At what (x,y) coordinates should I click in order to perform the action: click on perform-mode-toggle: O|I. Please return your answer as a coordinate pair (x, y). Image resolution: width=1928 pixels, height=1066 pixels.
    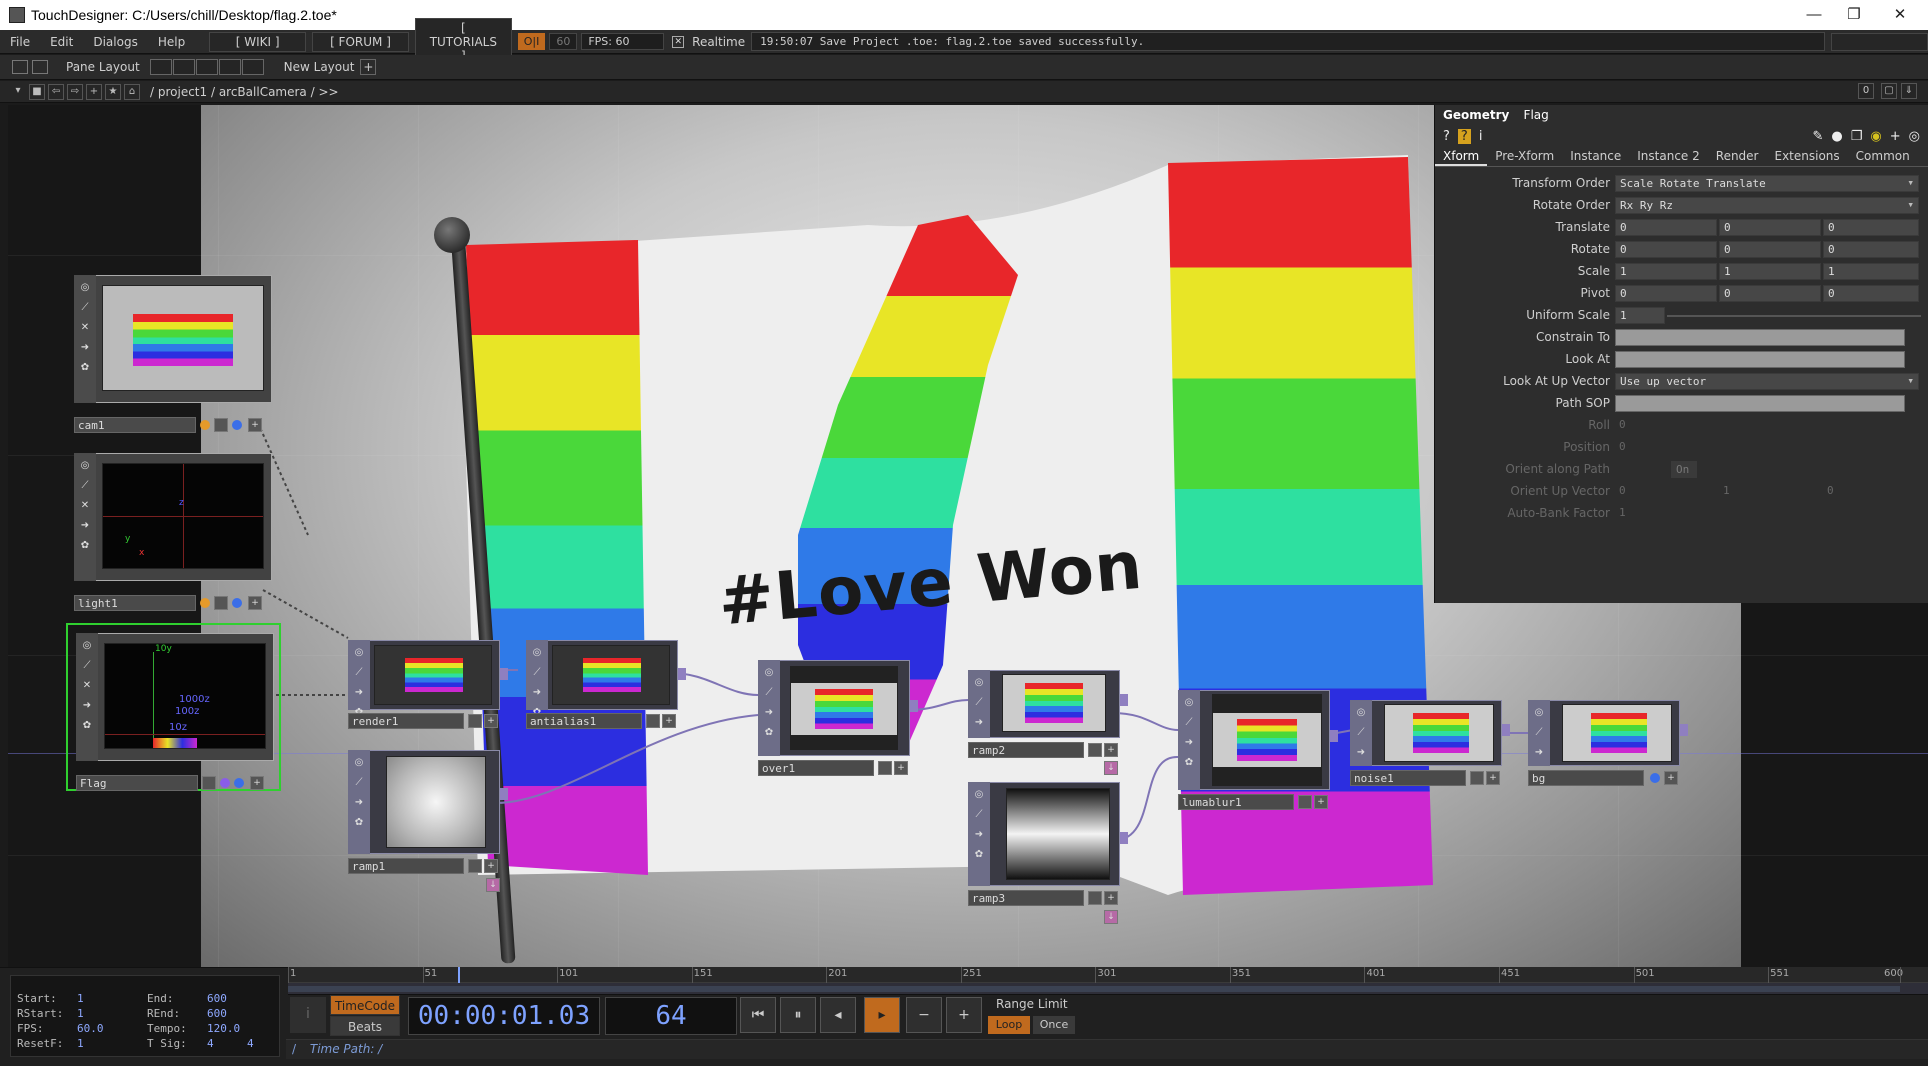
    Looking at the image, I should click on (531, 41).